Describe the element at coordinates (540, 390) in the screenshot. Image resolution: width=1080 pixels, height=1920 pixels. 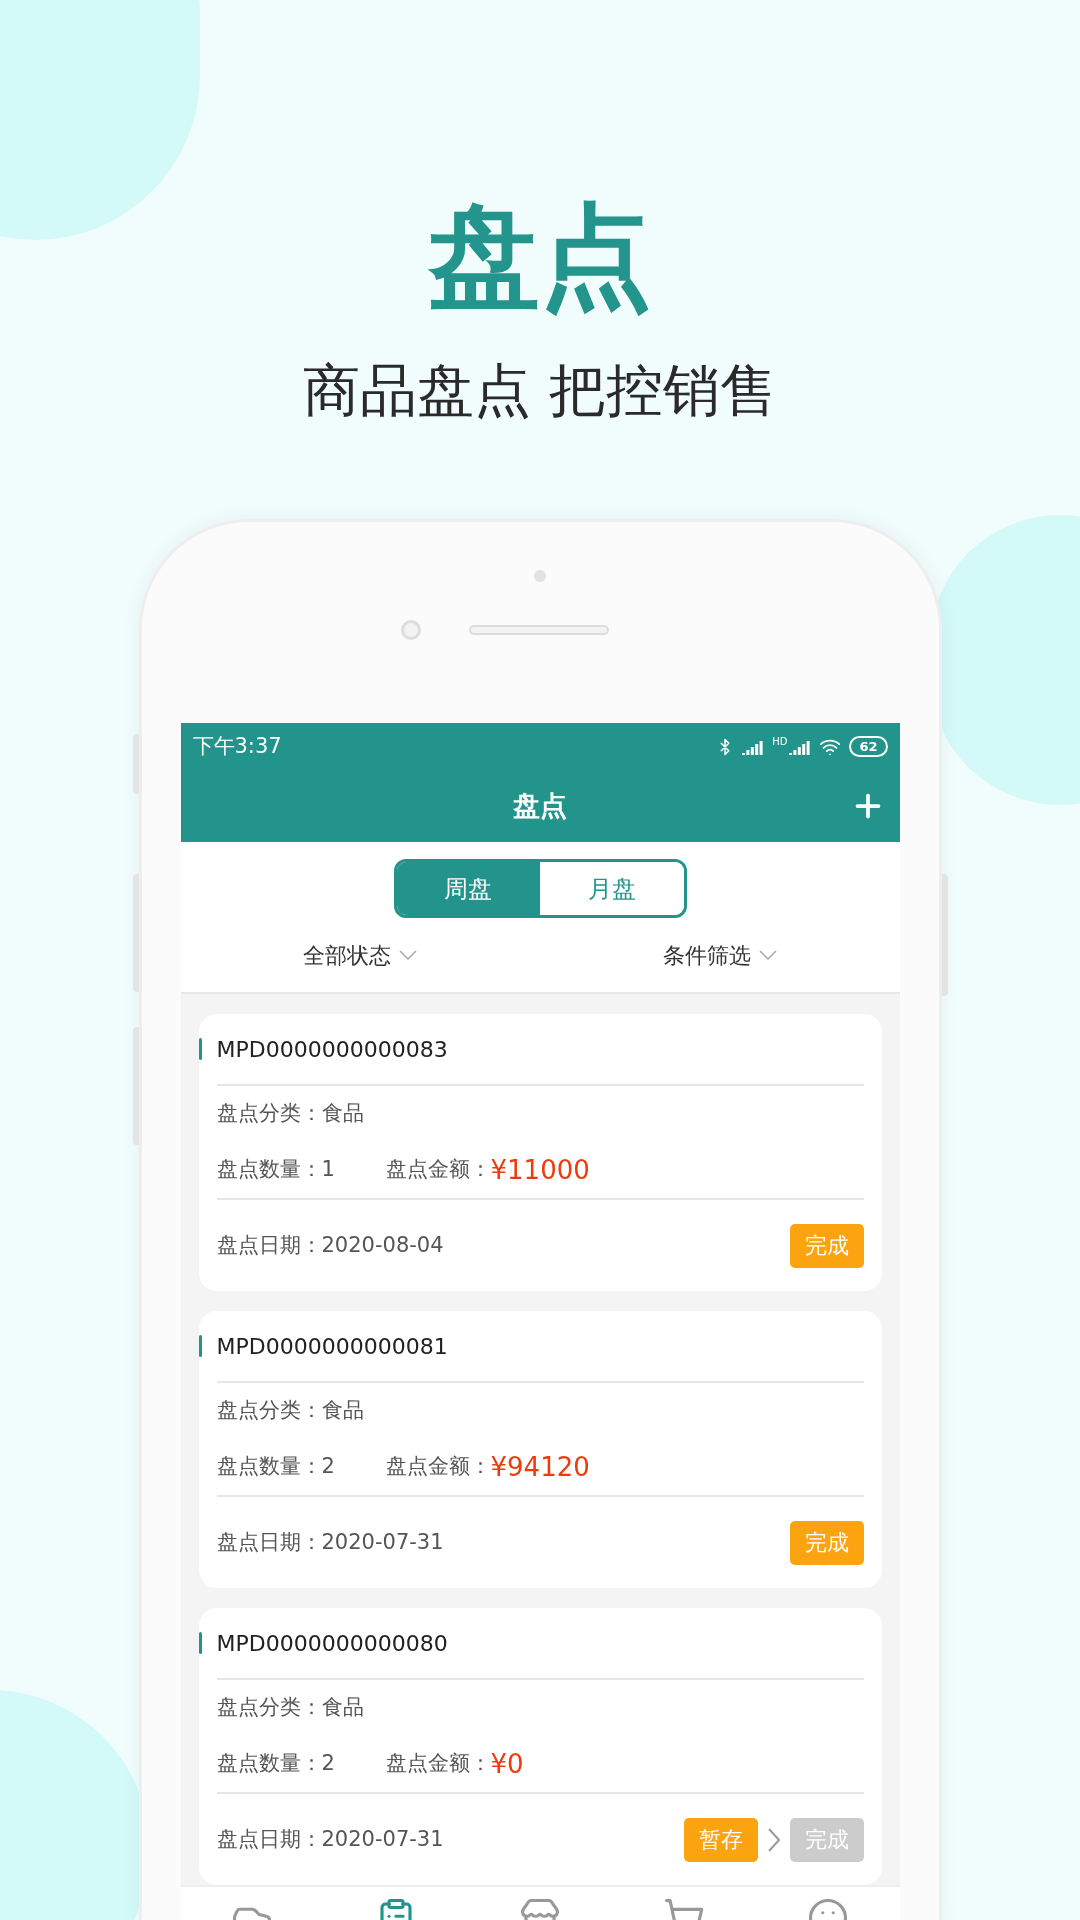
I see `subtitle: 商品盘点 把控销售` at that location.